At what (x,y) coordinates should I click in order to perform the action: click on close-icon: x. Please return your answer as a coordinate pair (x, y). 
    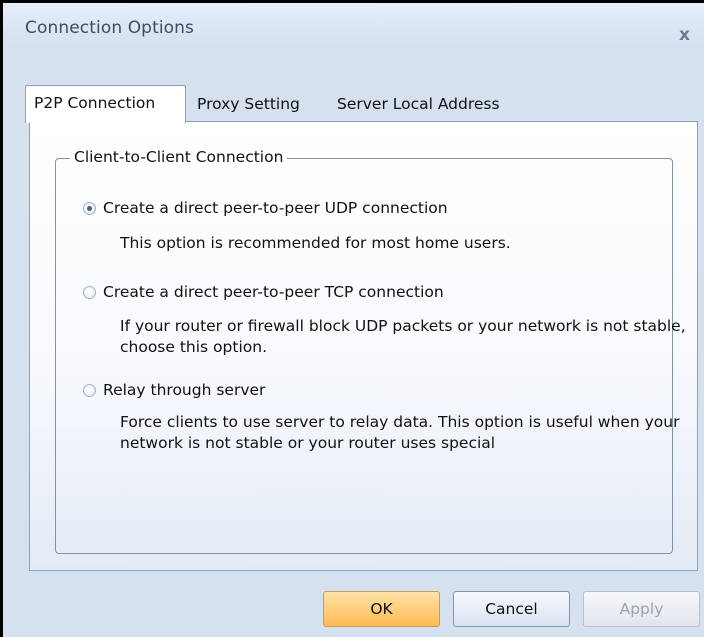
    Looking at the image, I should click on (684, 35).